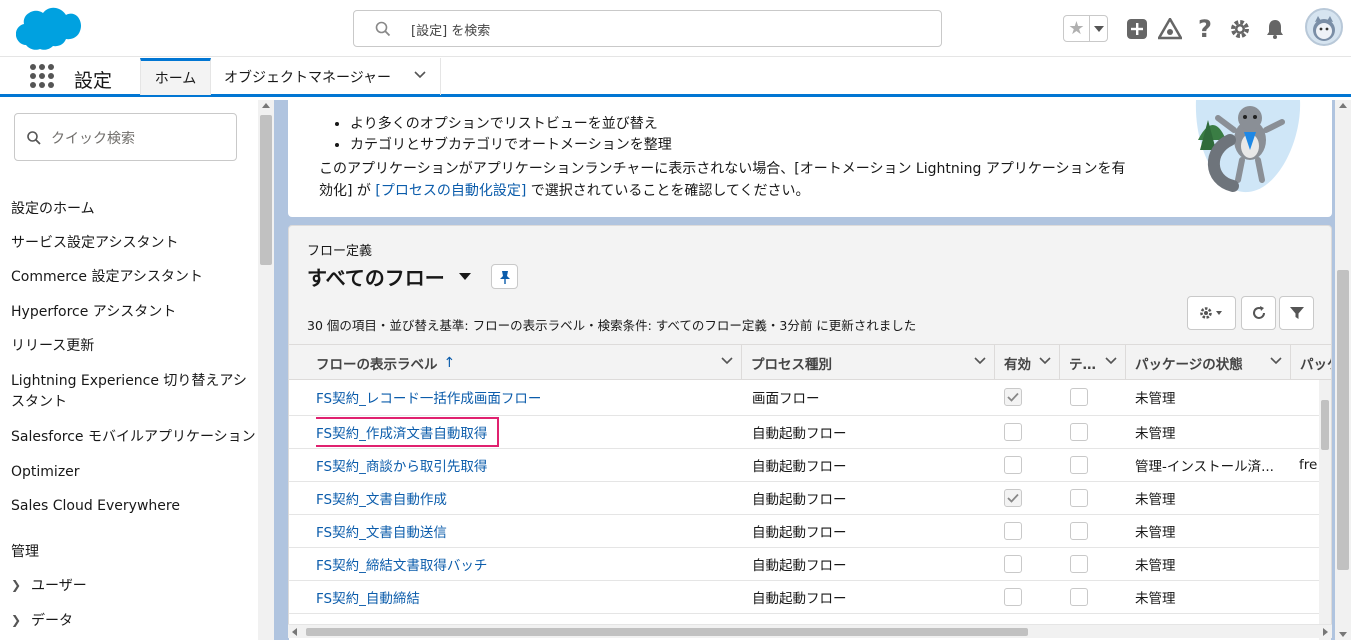 The height and width of the screenshot is (640, 1351). I want to click on process-automation-settings-link: [プロセスの自動化設定], so click(450, 191).